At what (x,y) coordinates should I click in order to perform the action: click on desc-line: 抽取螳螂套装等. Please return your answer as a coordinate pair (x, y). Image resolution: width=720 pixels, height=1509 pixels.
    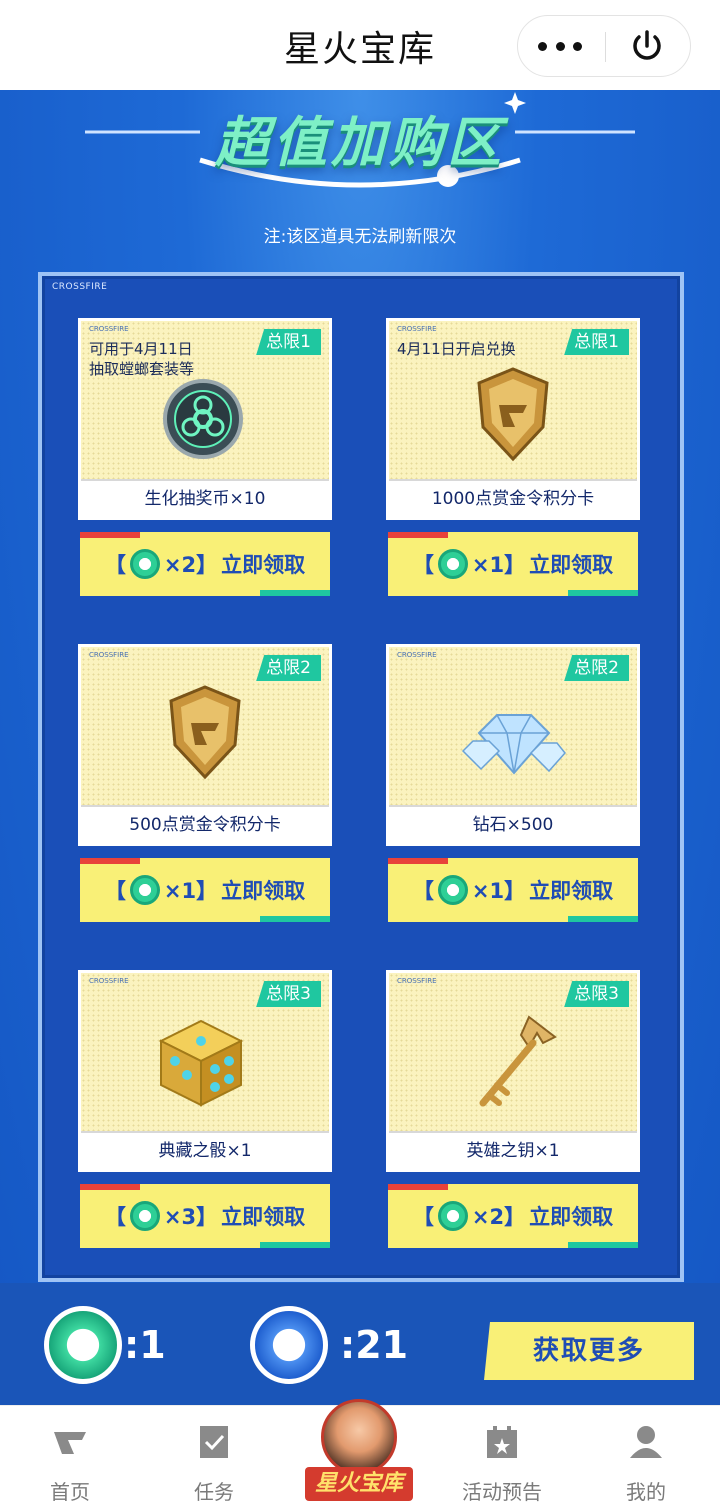
    Looking at the image, I should click on (142, 369).